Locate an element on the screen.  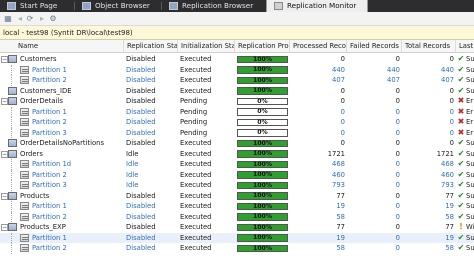
column-header-replication-status: Replication Status is located at coordinates (151, 46).